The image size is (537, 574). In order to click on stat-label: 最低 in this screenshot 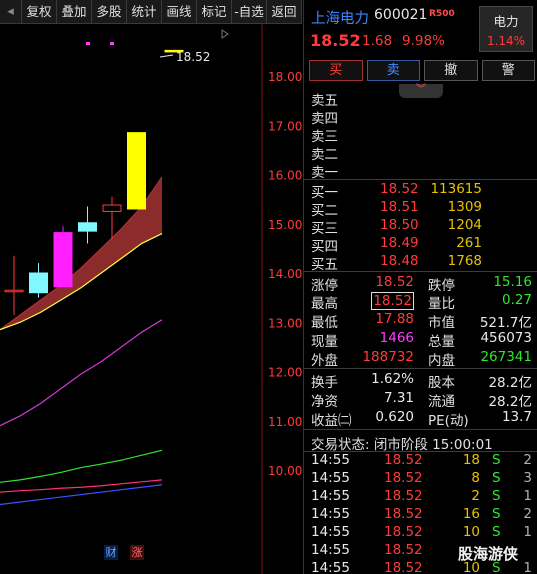, I will do `click(324, 323)`.